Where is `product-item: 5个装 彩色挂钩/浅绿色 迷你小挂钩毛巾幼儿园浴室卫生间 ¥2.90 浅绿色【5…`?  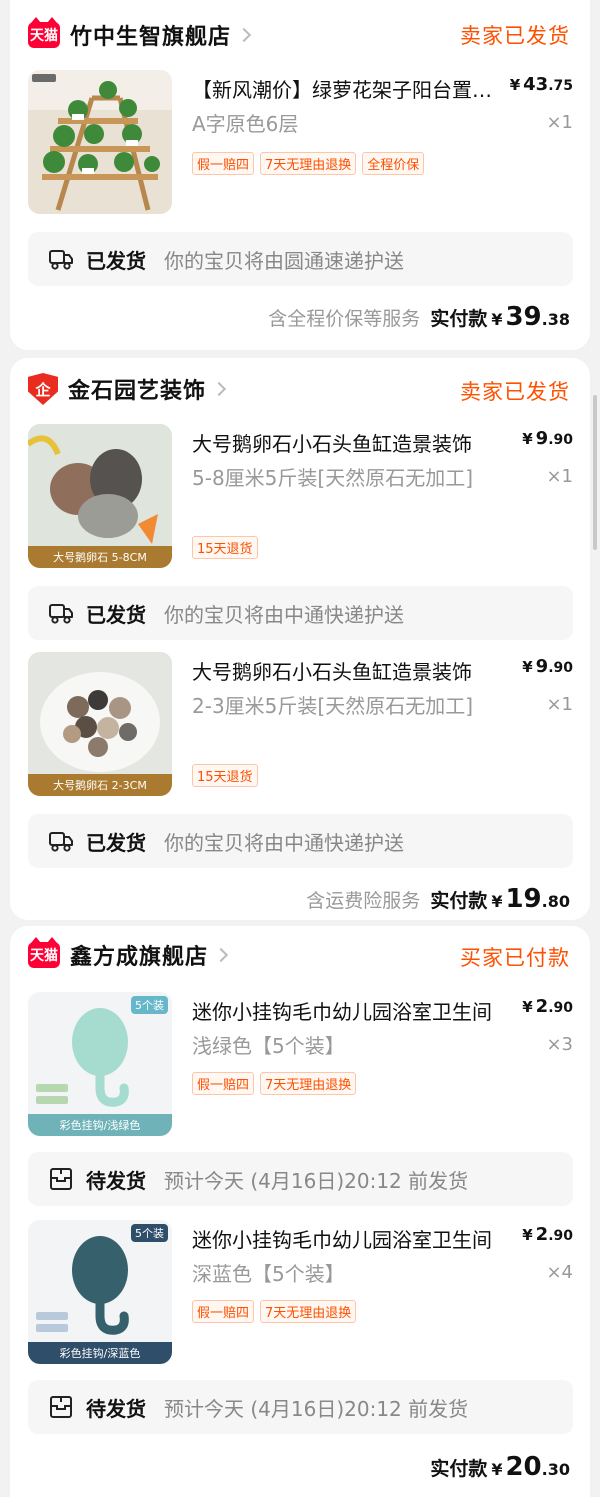
product-item: 5个装 彩色挂钩/浅绿色 迷你小挂钩毛巾幼儿园浴室卫生间 ¥2.90 浅绿色【5… is located at coordinates (300, 1065).